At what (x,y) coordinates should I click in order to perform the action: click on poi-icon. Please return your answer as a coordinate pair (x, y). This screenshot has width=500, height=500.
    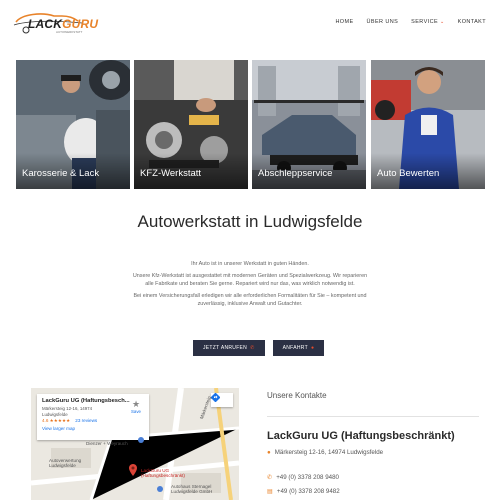
    Looking at the image, I should click on (160, 489).